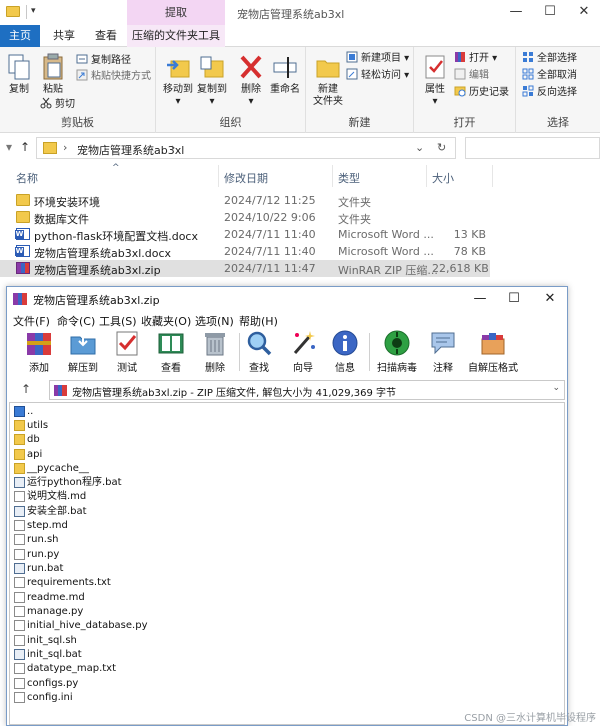  I want to click on file-row: 数据库文件 2024/10/22 9:06 文件夹, so click(300, 217).